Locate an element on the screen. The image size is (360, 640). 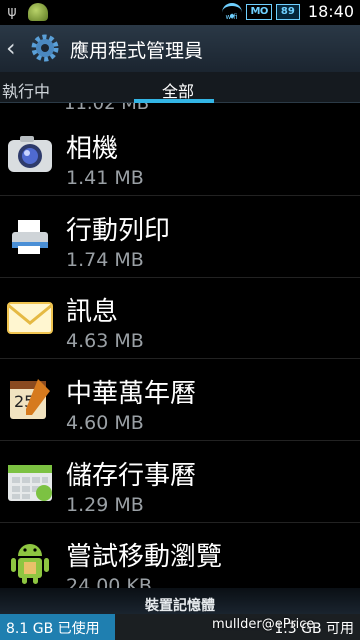
android-icon is located at coordinates (30, 564).